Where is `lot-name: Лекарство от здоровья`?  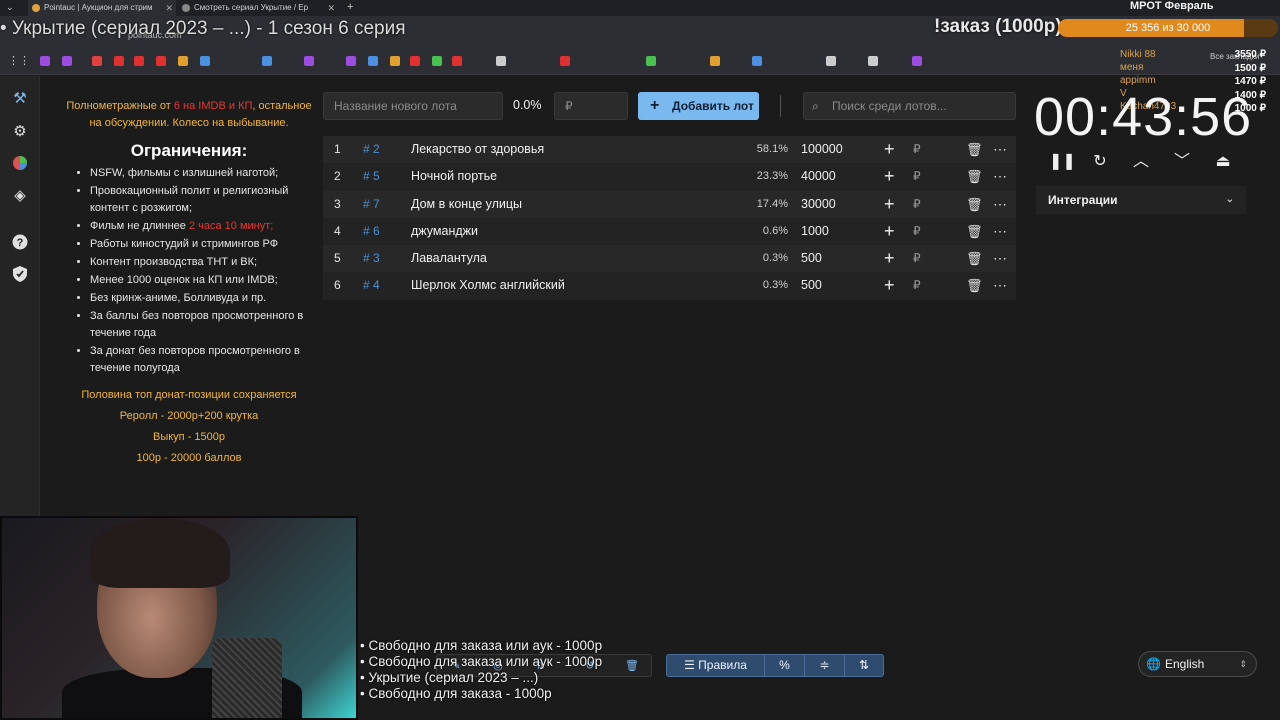
lot-name: Лекарство от здоровья is located at coordinates (477, 149).